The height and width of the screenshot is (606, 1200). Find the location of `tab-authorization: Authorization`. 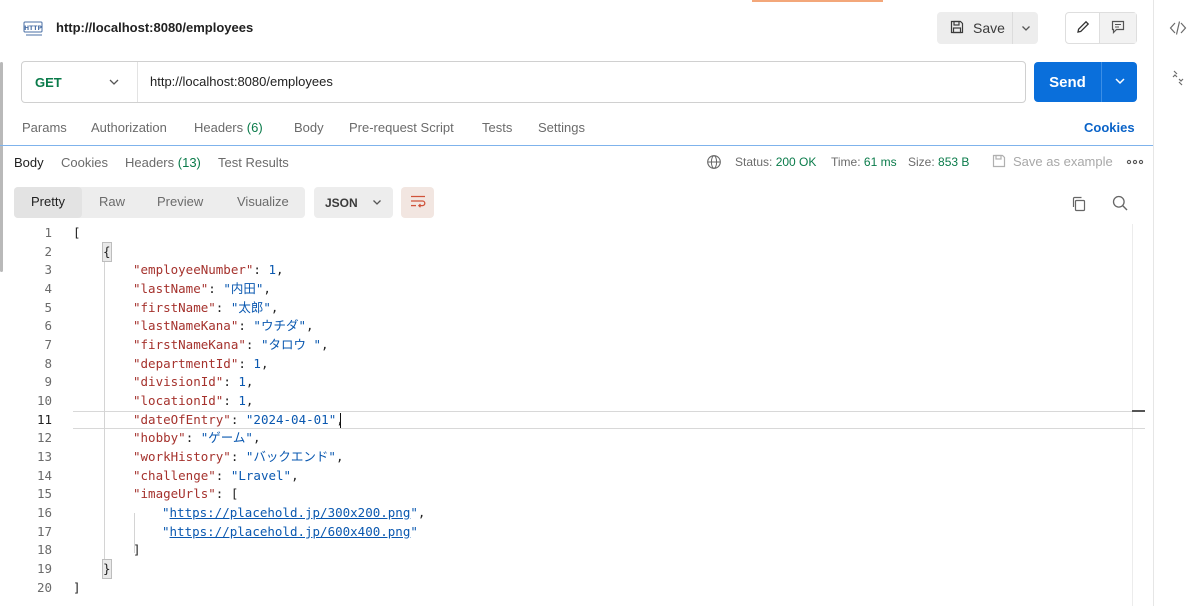

tab-authorization: Authorization is located at coordinates (129, 127).